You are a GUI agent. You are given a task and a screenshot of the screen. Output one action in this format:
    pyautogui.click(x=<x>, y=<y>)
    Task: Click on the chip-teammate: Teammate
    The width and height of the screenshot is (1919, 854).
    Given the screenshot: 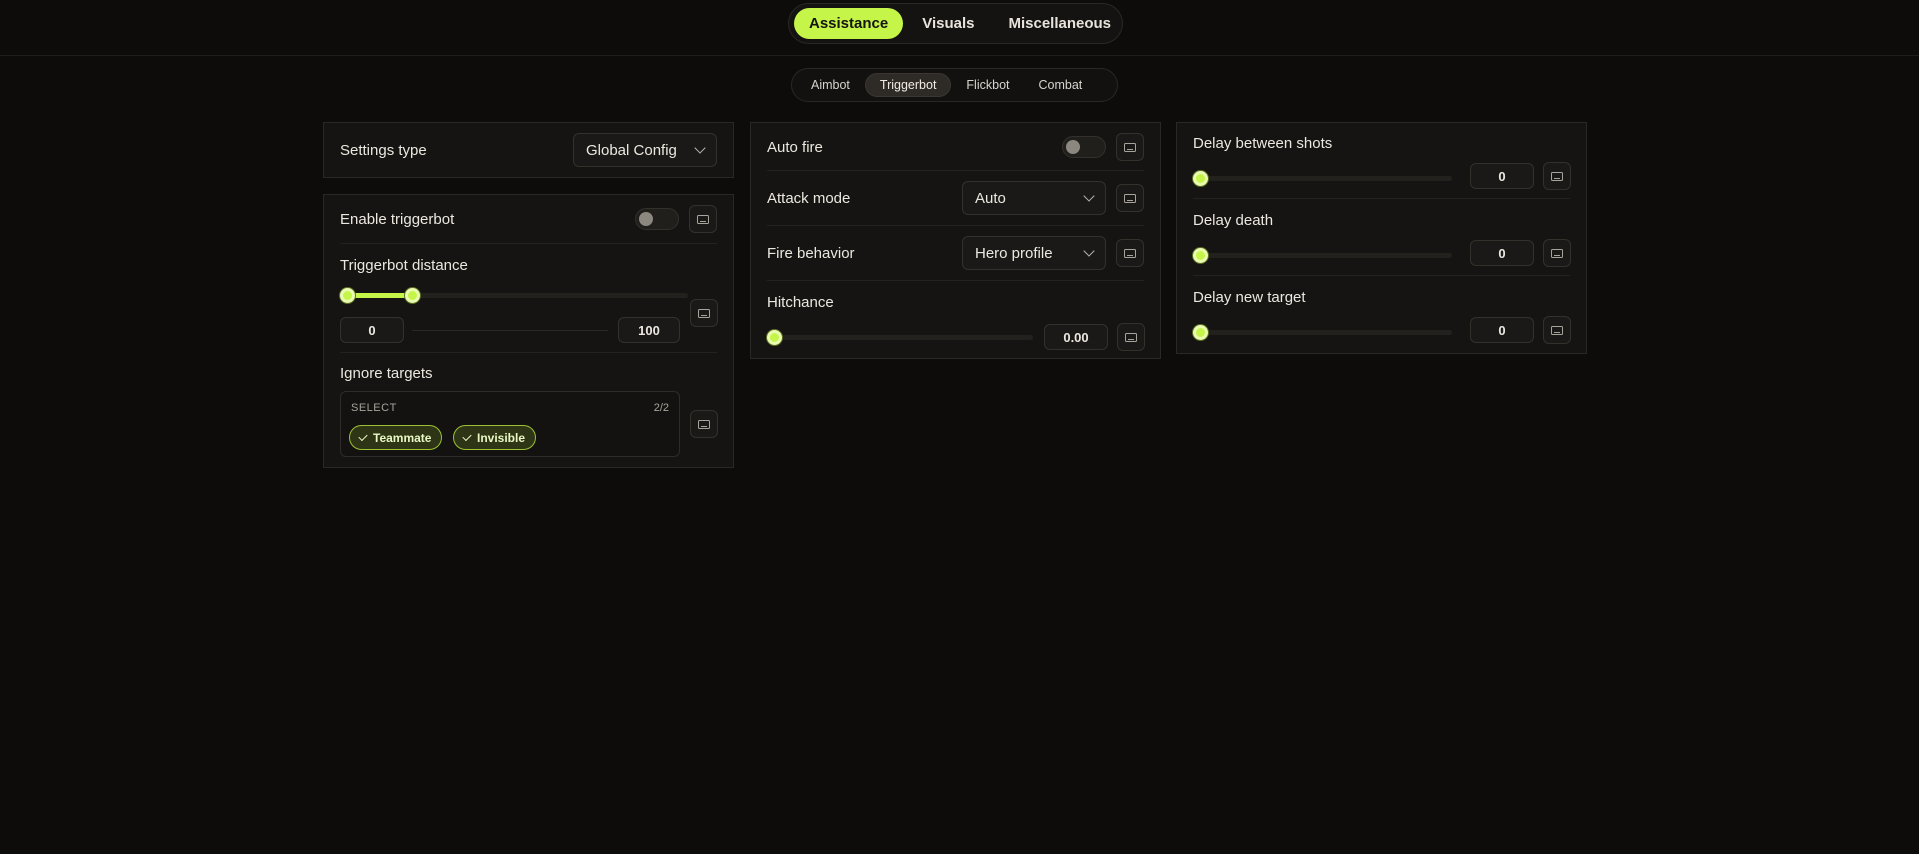 What is the action you would take?
    pyautogui.click(x=396, y=437)
    